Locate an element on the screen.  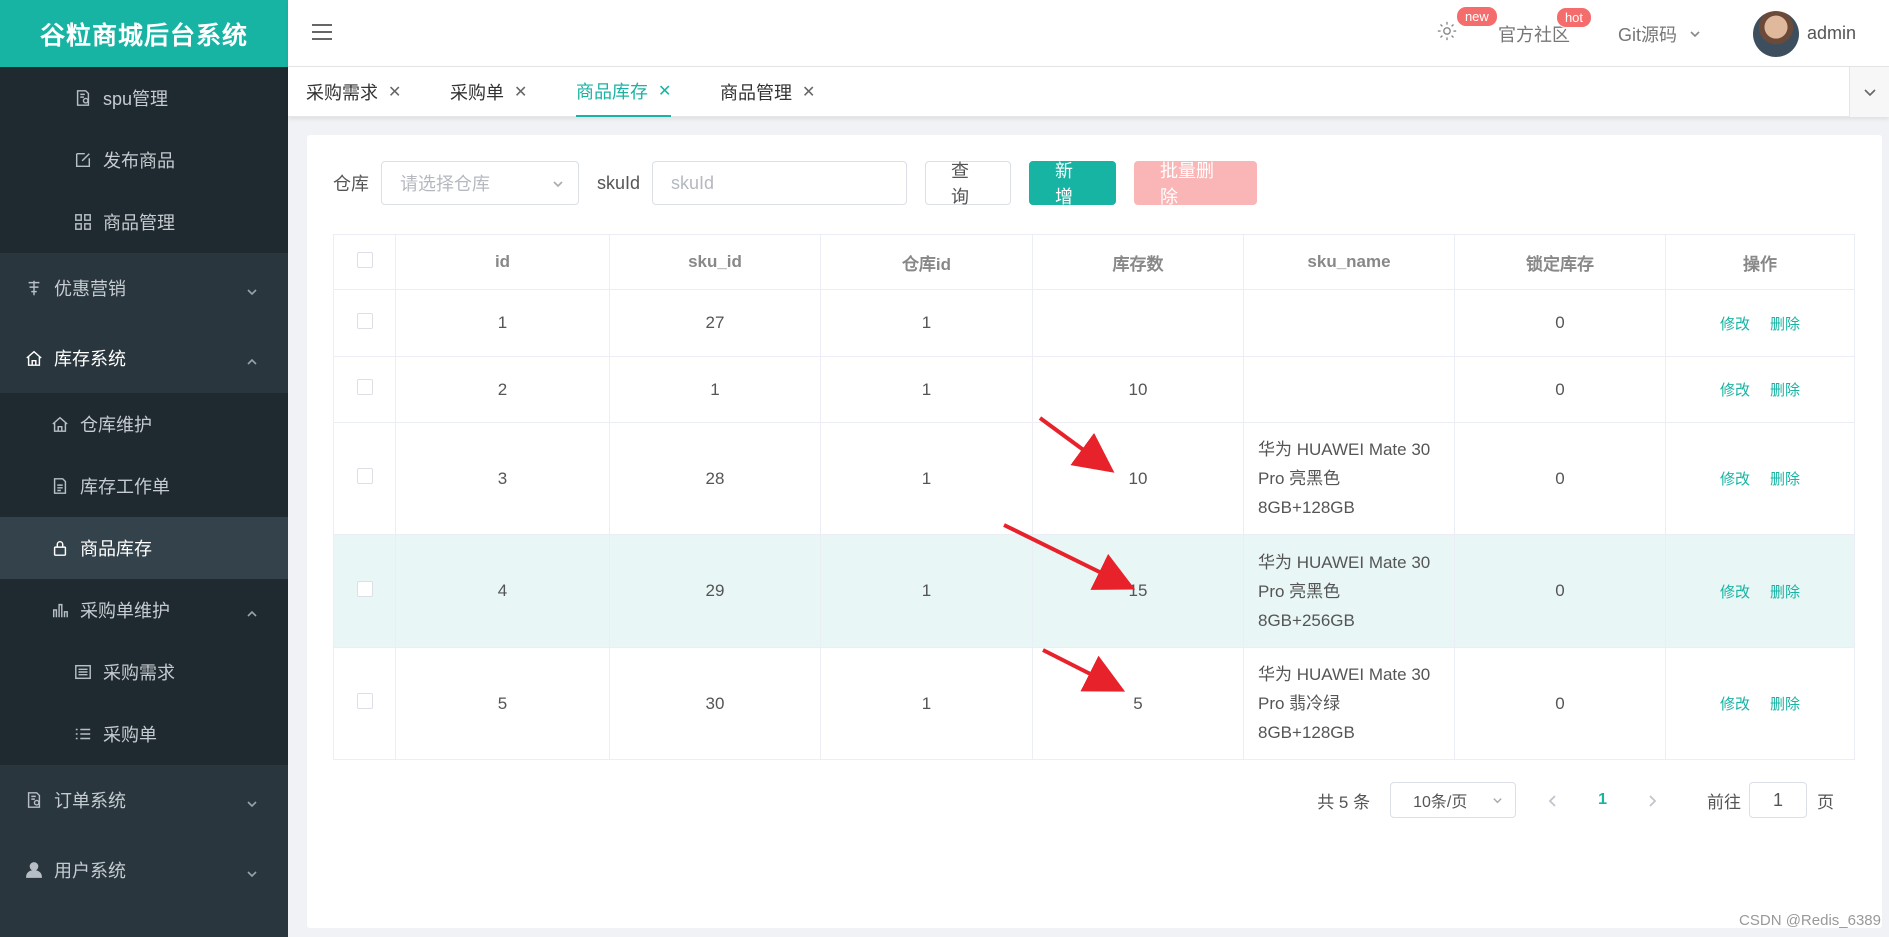
tab-label: 采购需求 is located at coordinates (342, 93).